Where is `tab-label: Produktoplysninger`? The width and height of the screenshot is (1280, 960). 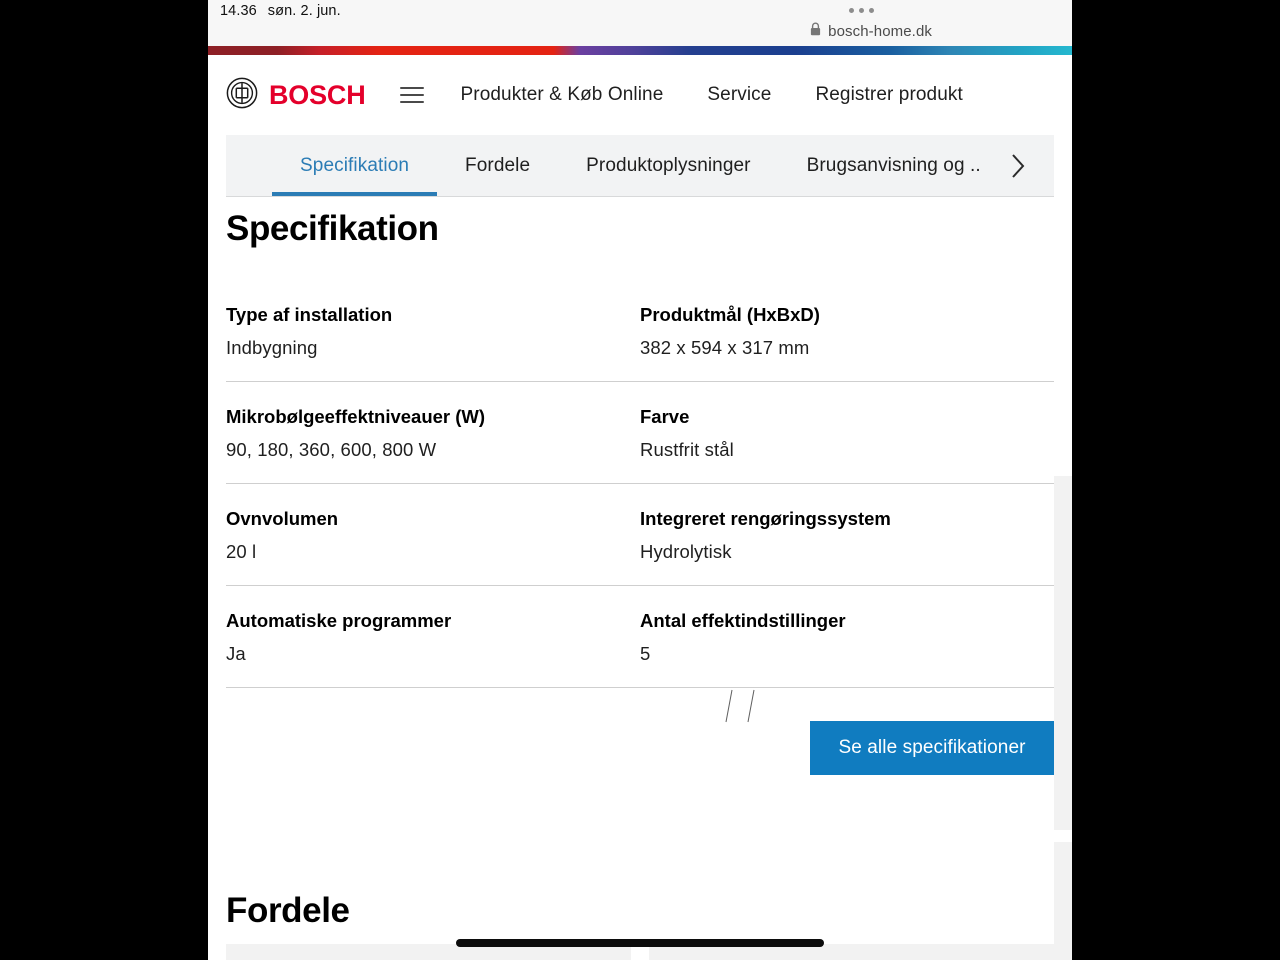
tab-label: Produktoplysninger is located at coordinates (668, 165).